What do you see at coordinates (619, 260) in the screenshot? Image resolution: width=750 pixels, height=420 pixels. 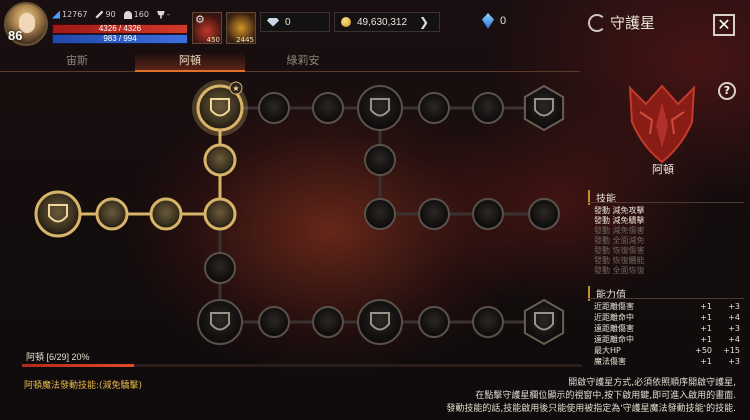 I see `skill-item: 發動 恢復體能` at bounding box center [619, 260].